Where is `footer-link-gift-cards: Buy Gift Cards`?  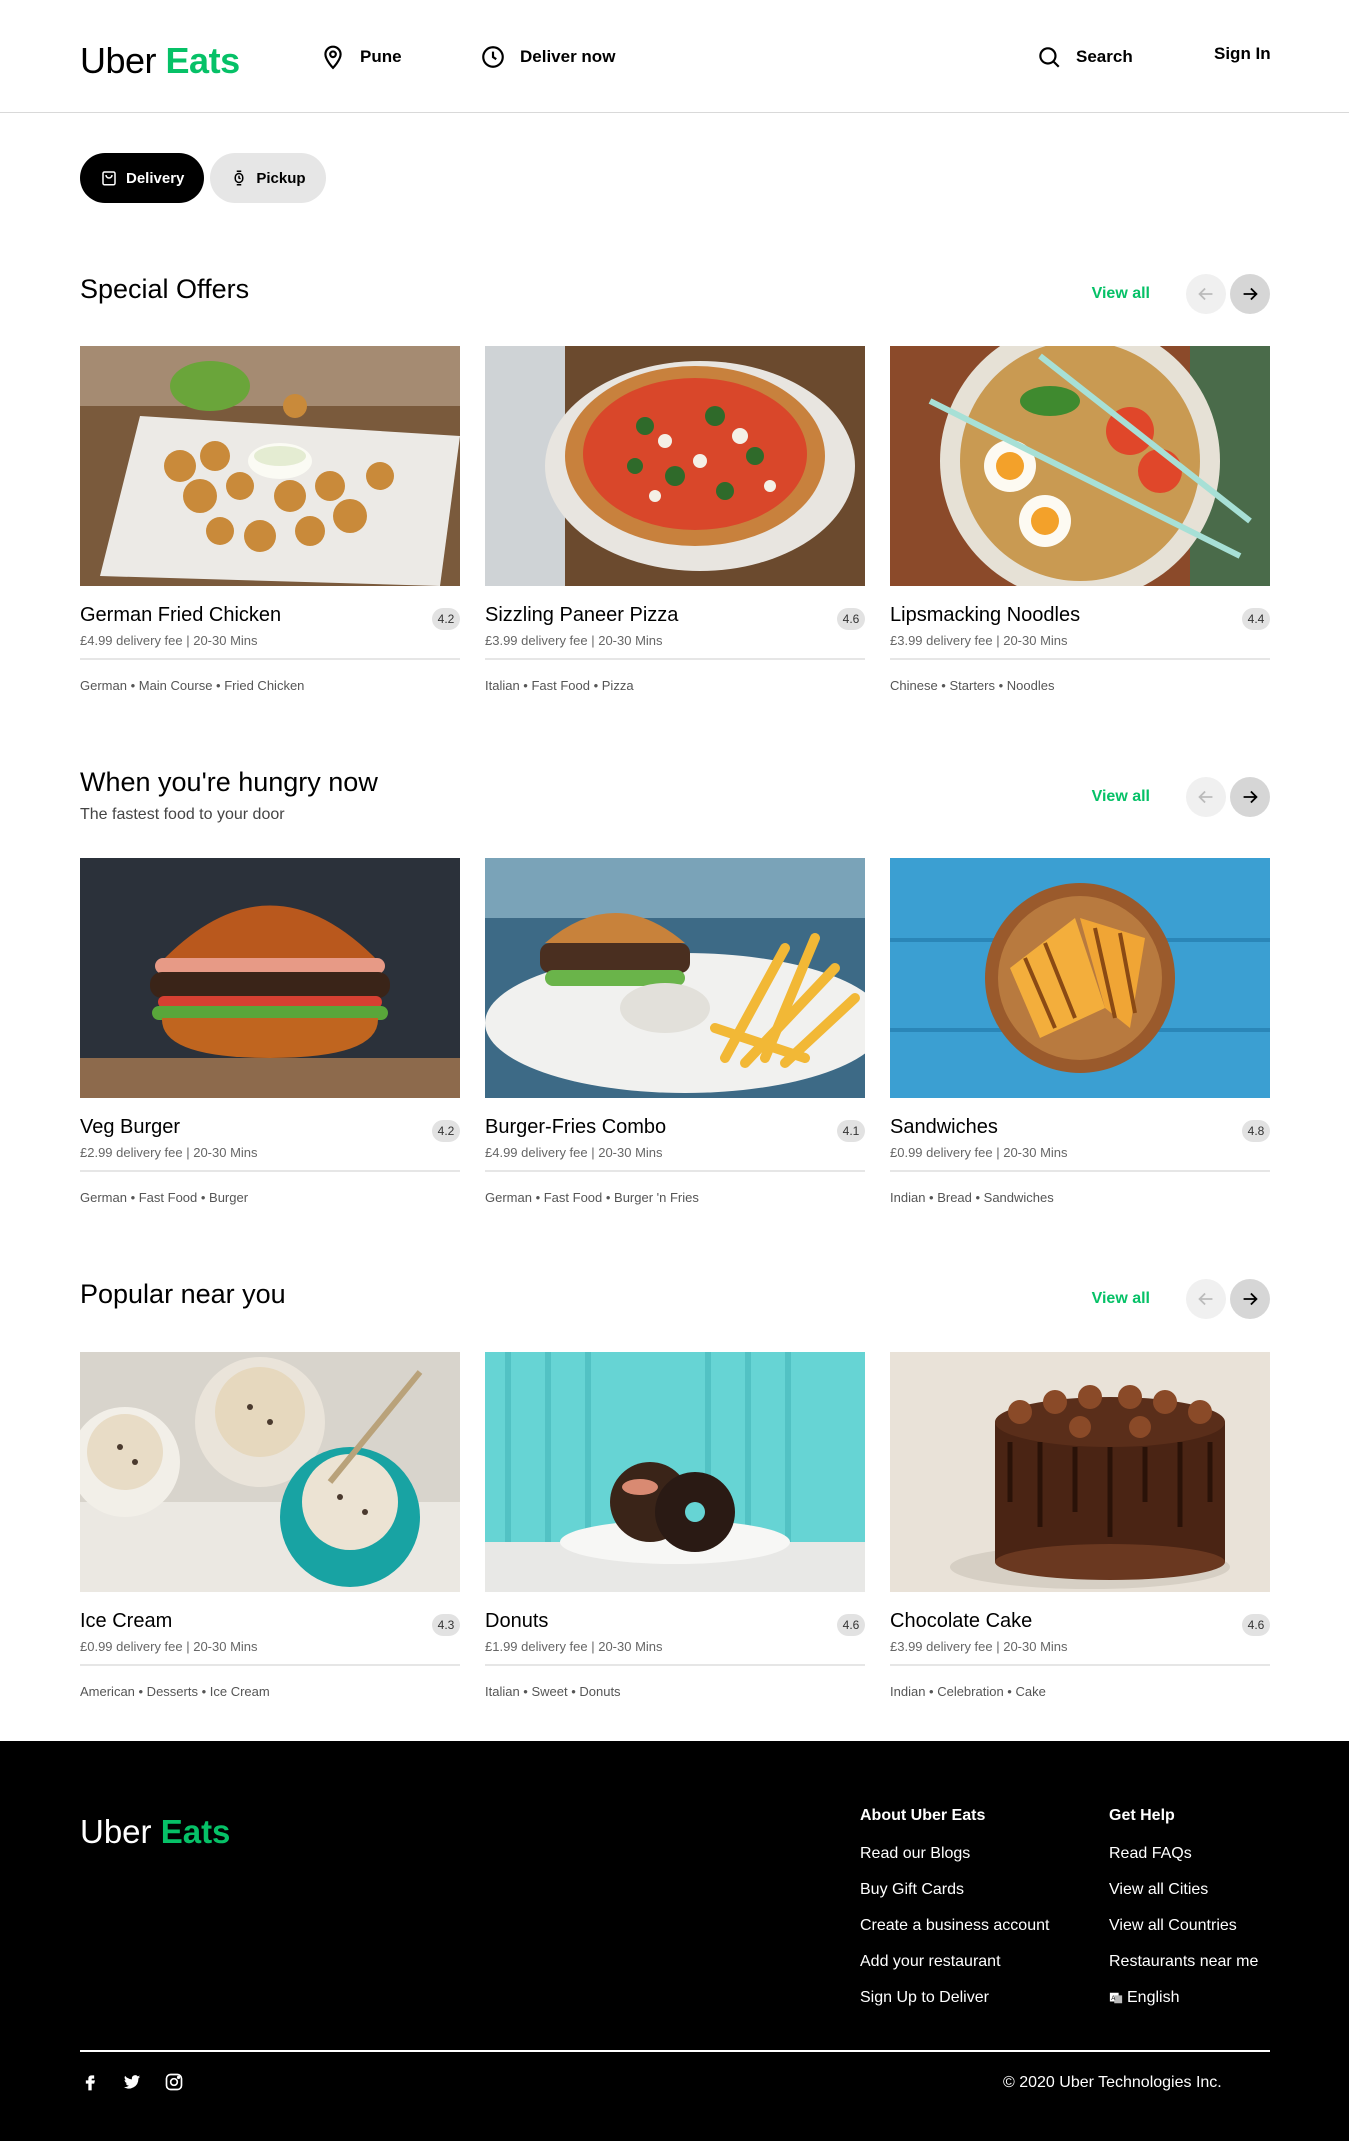
footer-link-gift-cards: Buy Gift Cards is located at coordinates (954, 1890).